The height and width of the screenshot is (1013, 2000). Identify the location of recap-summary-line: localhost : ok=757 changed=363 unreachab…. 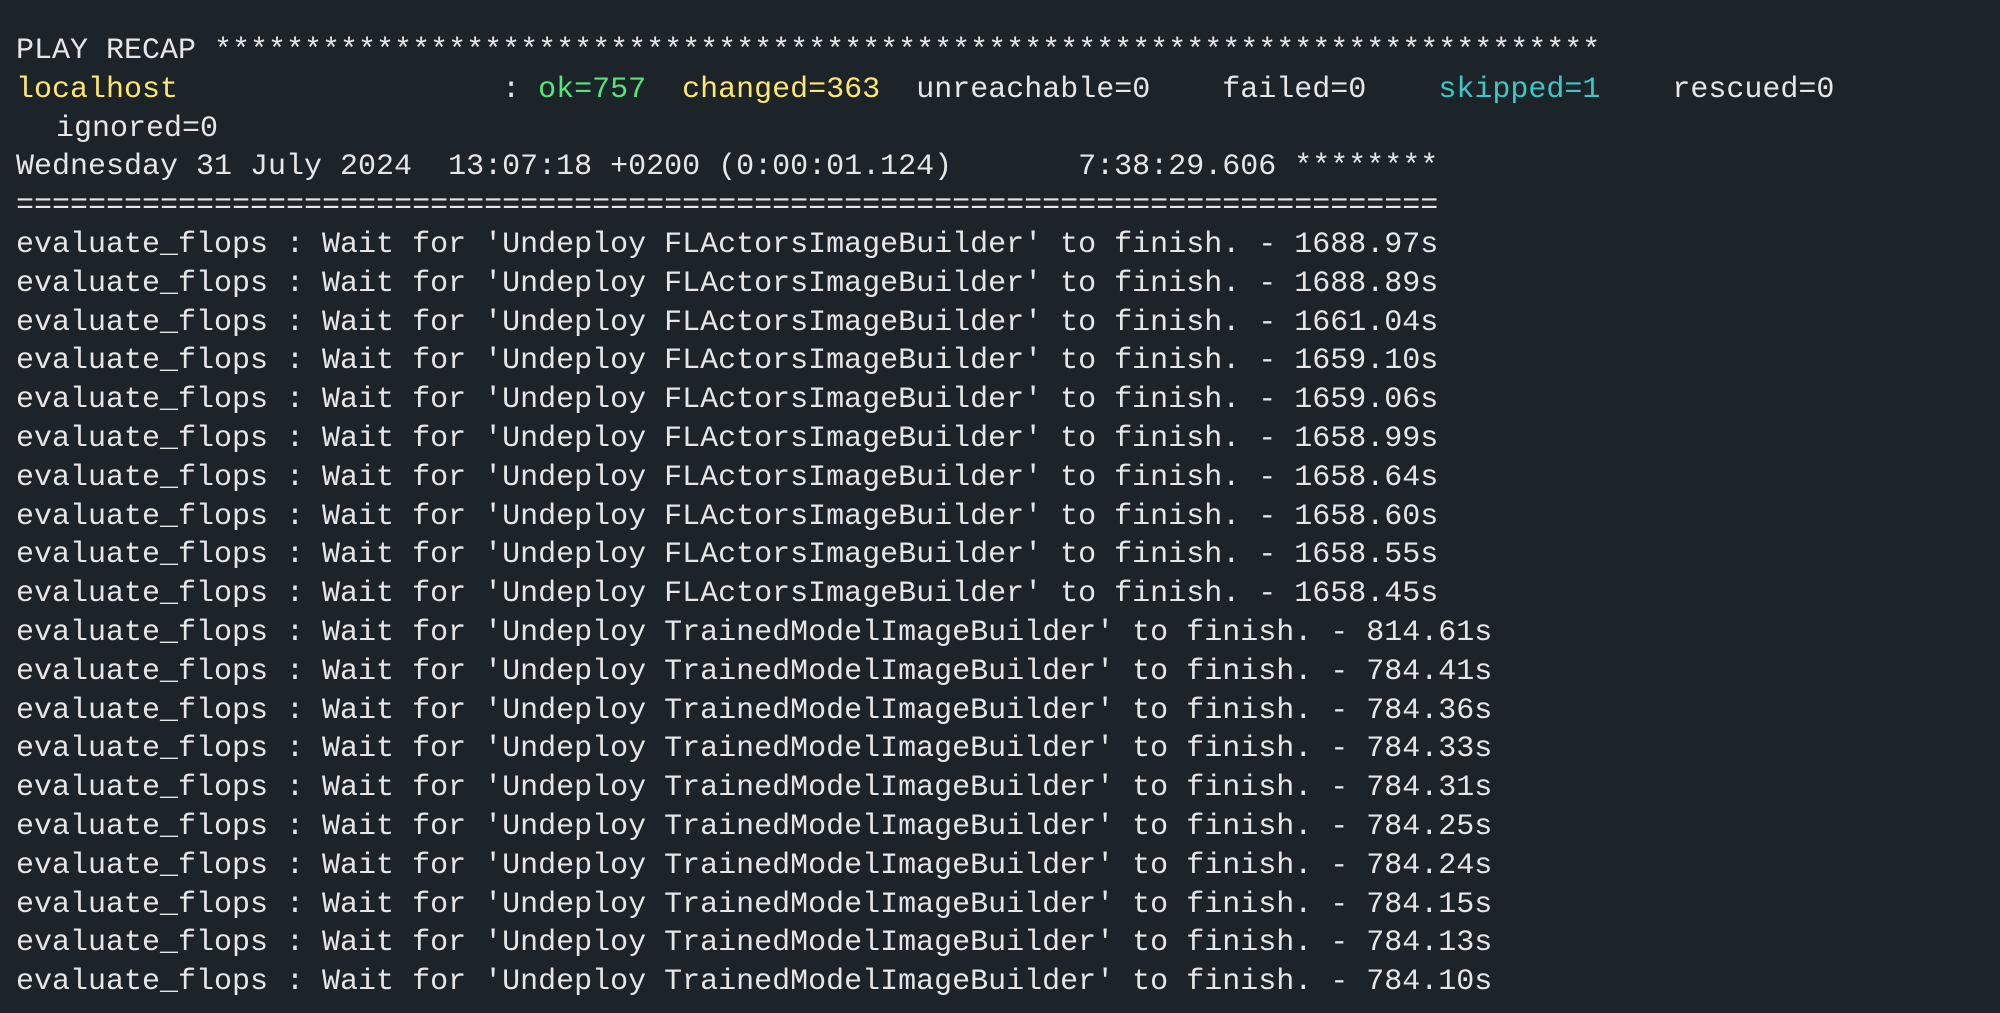
(1008, 90).